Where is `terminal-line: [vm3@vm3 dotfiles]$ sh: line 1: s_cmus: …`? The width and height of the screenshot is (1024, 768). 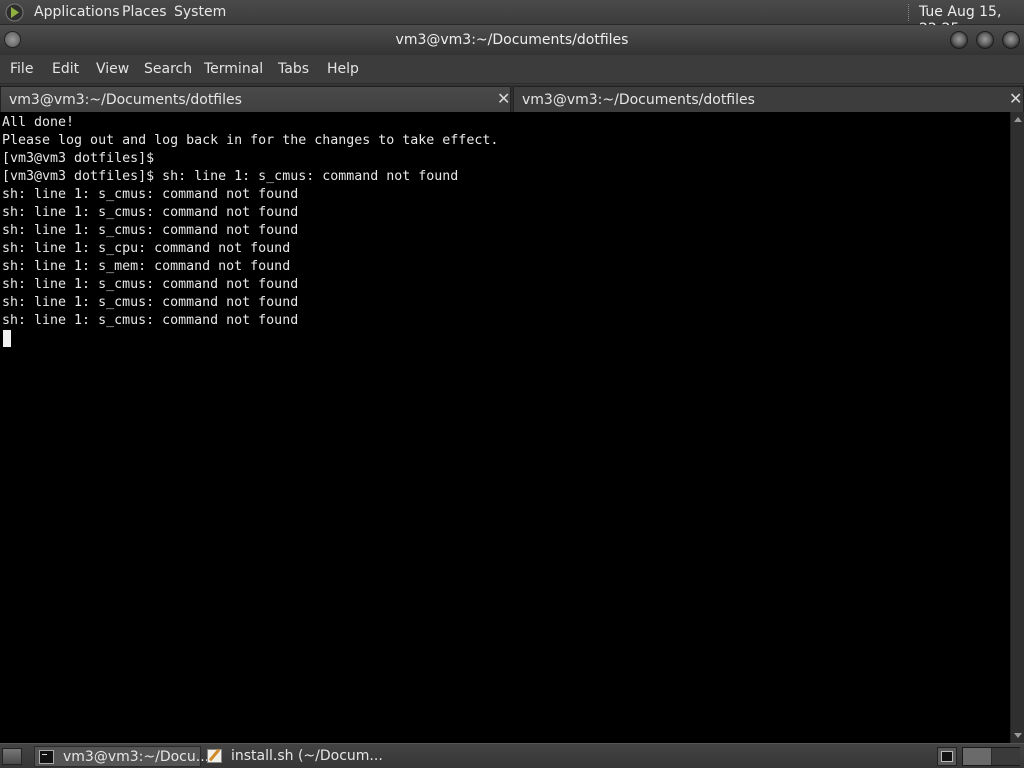 terminal-line: [vm3@vm3 dotfiles]$ sh: line 1: s_cmus: … is located at coordinates (230, 176).